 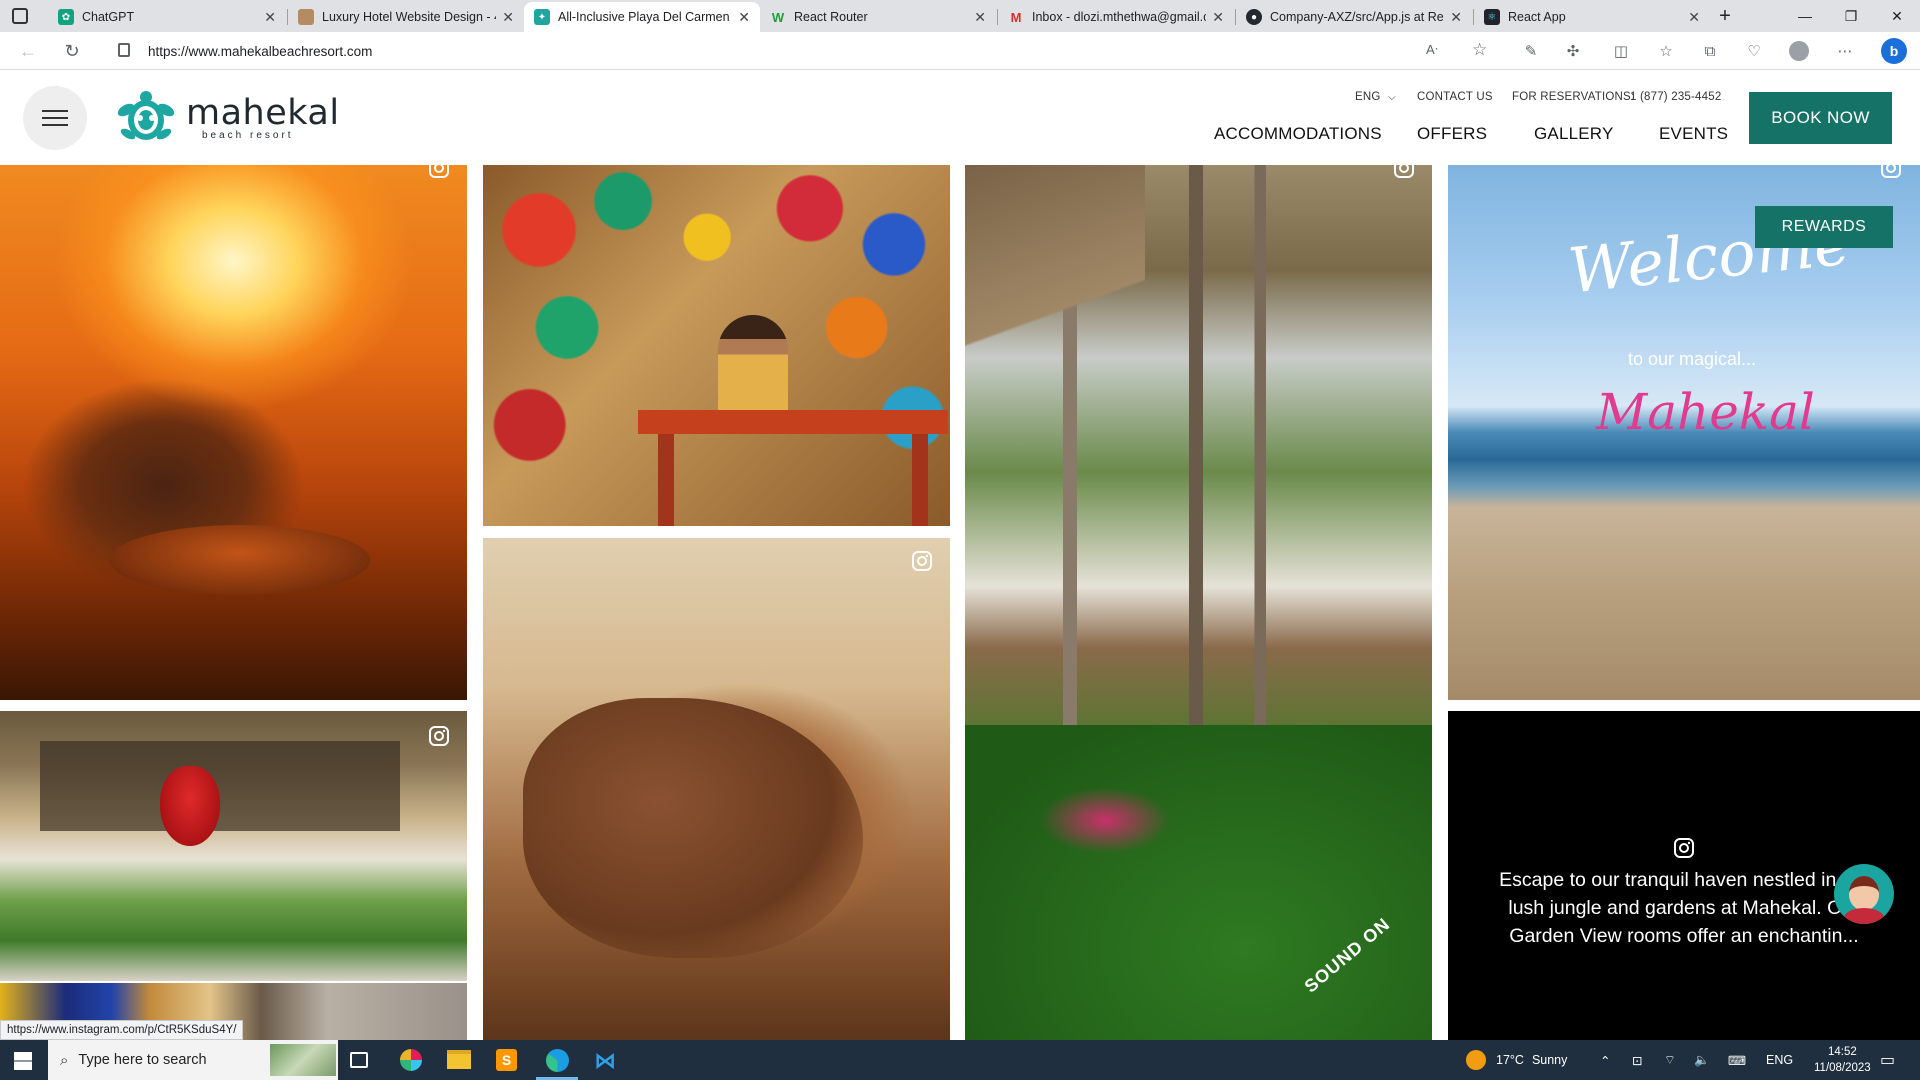 I want to click on clock-date: 11/08/2023, so click(x=1842, y=1068).